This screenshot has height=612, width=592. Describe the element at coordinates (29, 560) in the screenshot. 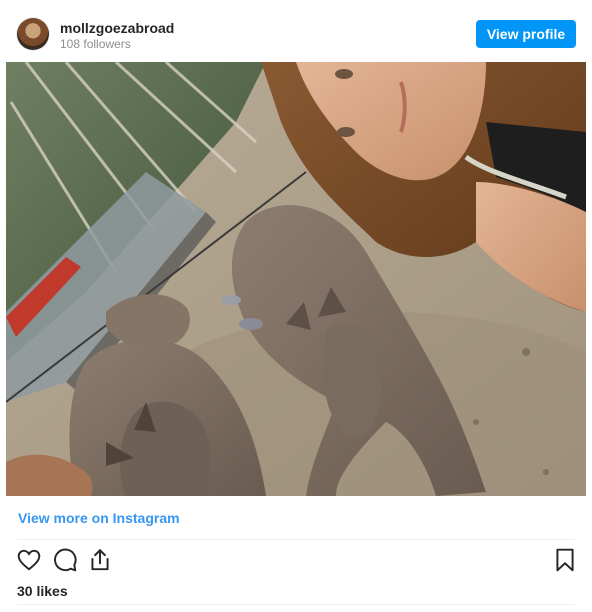

I see `heart-icon` at that location.